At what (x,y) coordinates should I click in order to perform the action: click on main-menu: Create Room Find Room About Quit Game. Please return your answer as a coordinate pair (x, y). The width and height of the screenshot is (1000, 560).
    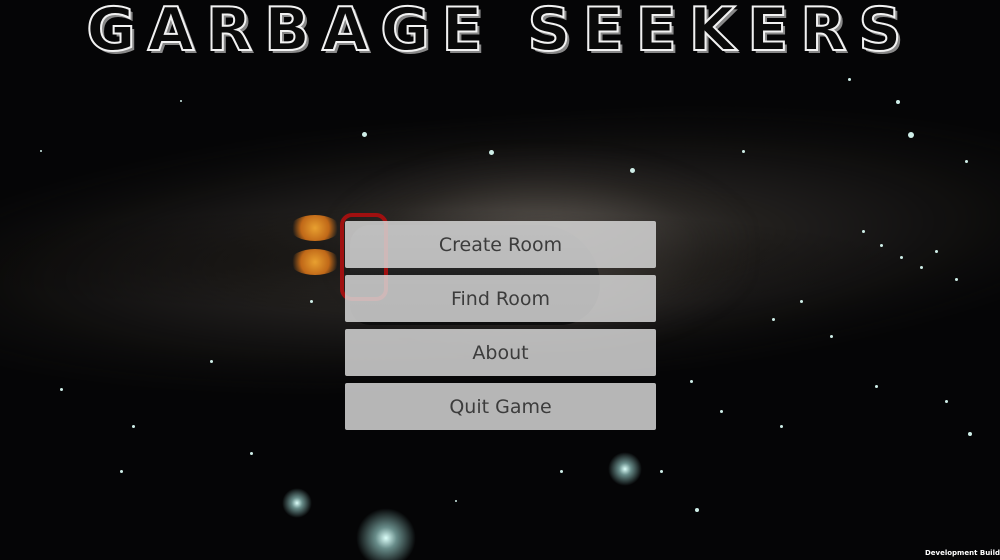
    Looking at the image, I should click on (500, 329).